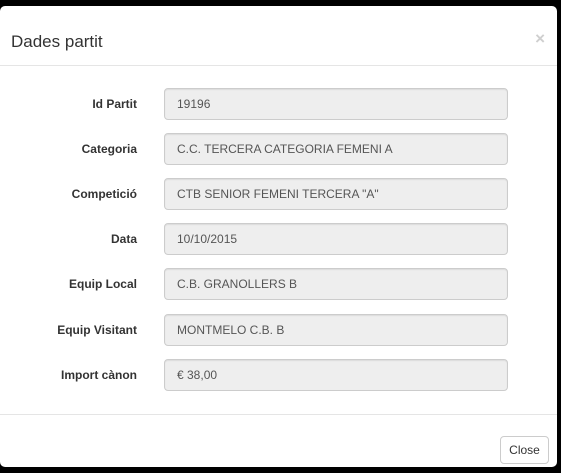 Image resolution: width=561 pixels, height=473 pixels. Describe the element at coordinates (102, 284) in the screenshot. I see `equip-local-label: Equip Local` at that location.